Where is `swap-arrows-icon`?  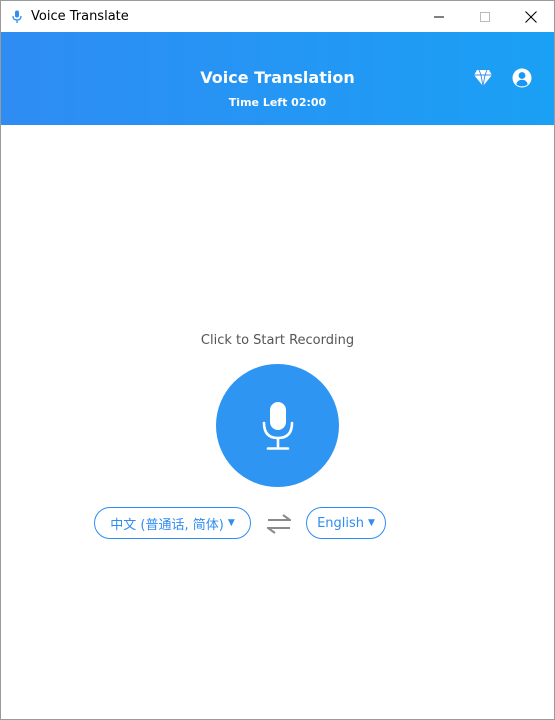
swap-arrows-icon is located at coordinates (279, 524).